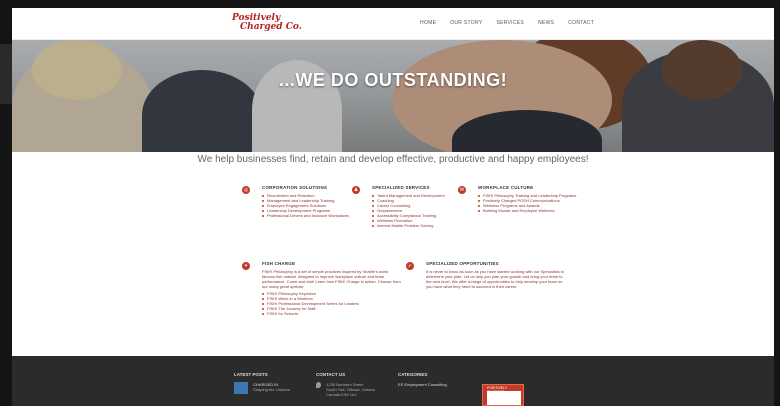 The width and height of the screenshot is (780, 406). I want to click on main-nav: HOME OUR STORY SERVICES NEWS CONTACT, so click(507, 23).